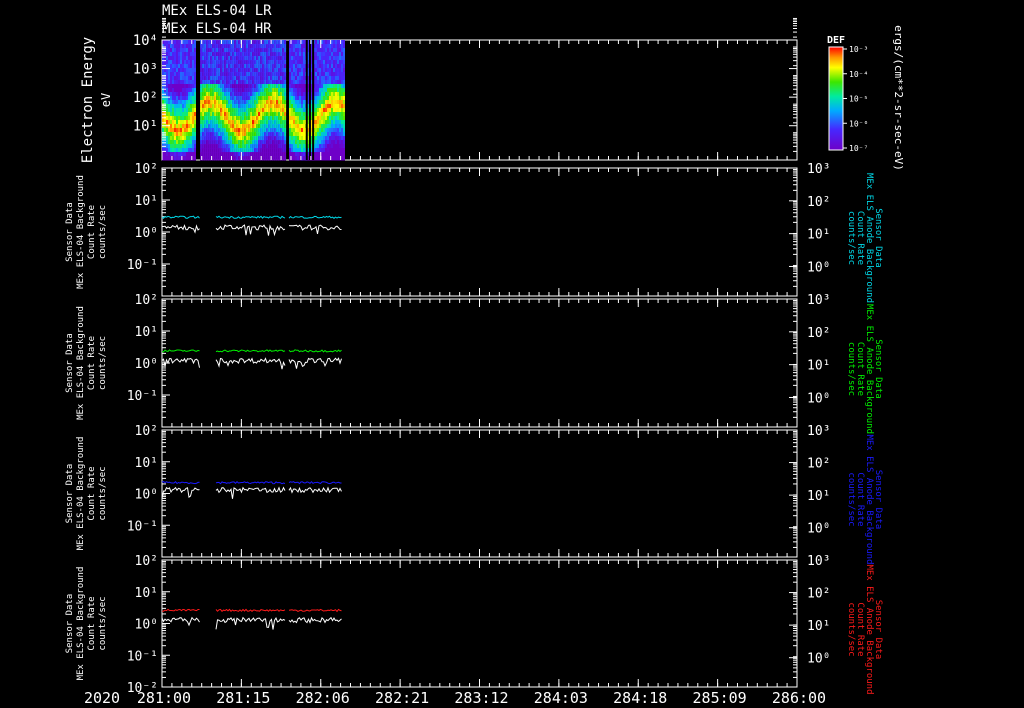 The width and height of the screenshot is (1024, 708). Describe the element at coordinates (164, 698) in the screenshot. I see `x-tick-label: 281:00` at that location.